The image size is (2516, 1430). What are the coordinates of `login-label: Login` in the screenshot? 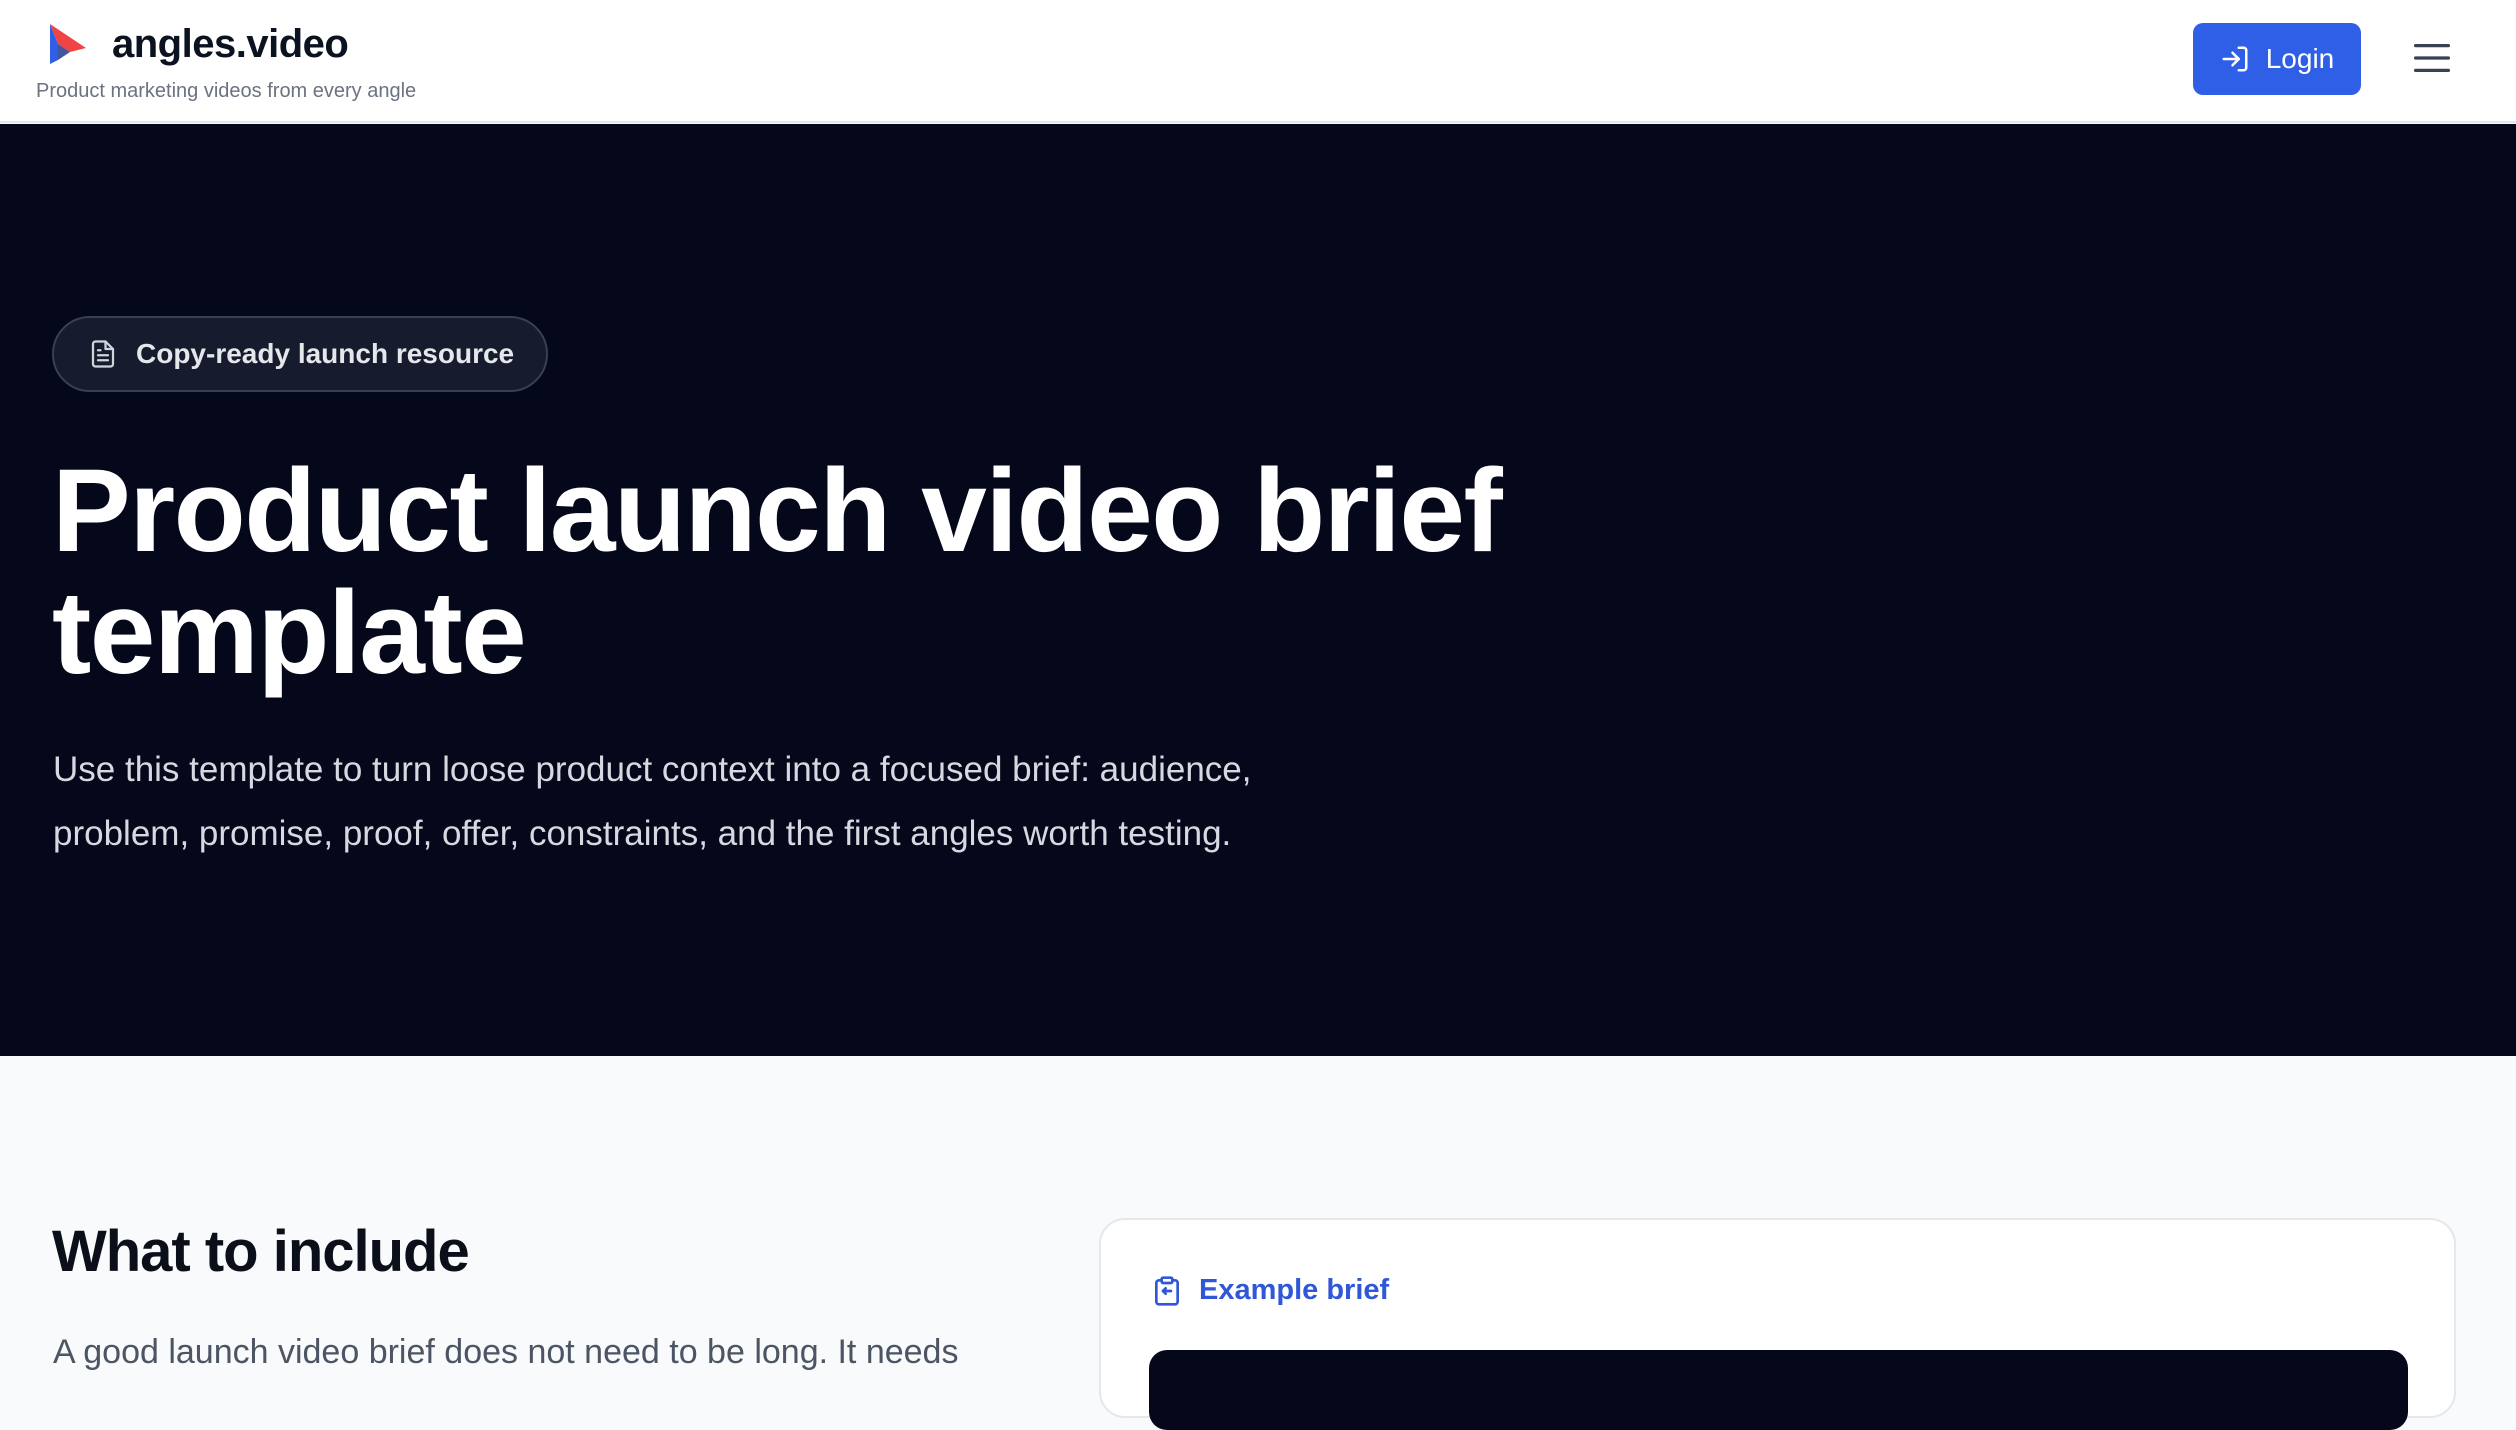 It's located at (2300, 58).